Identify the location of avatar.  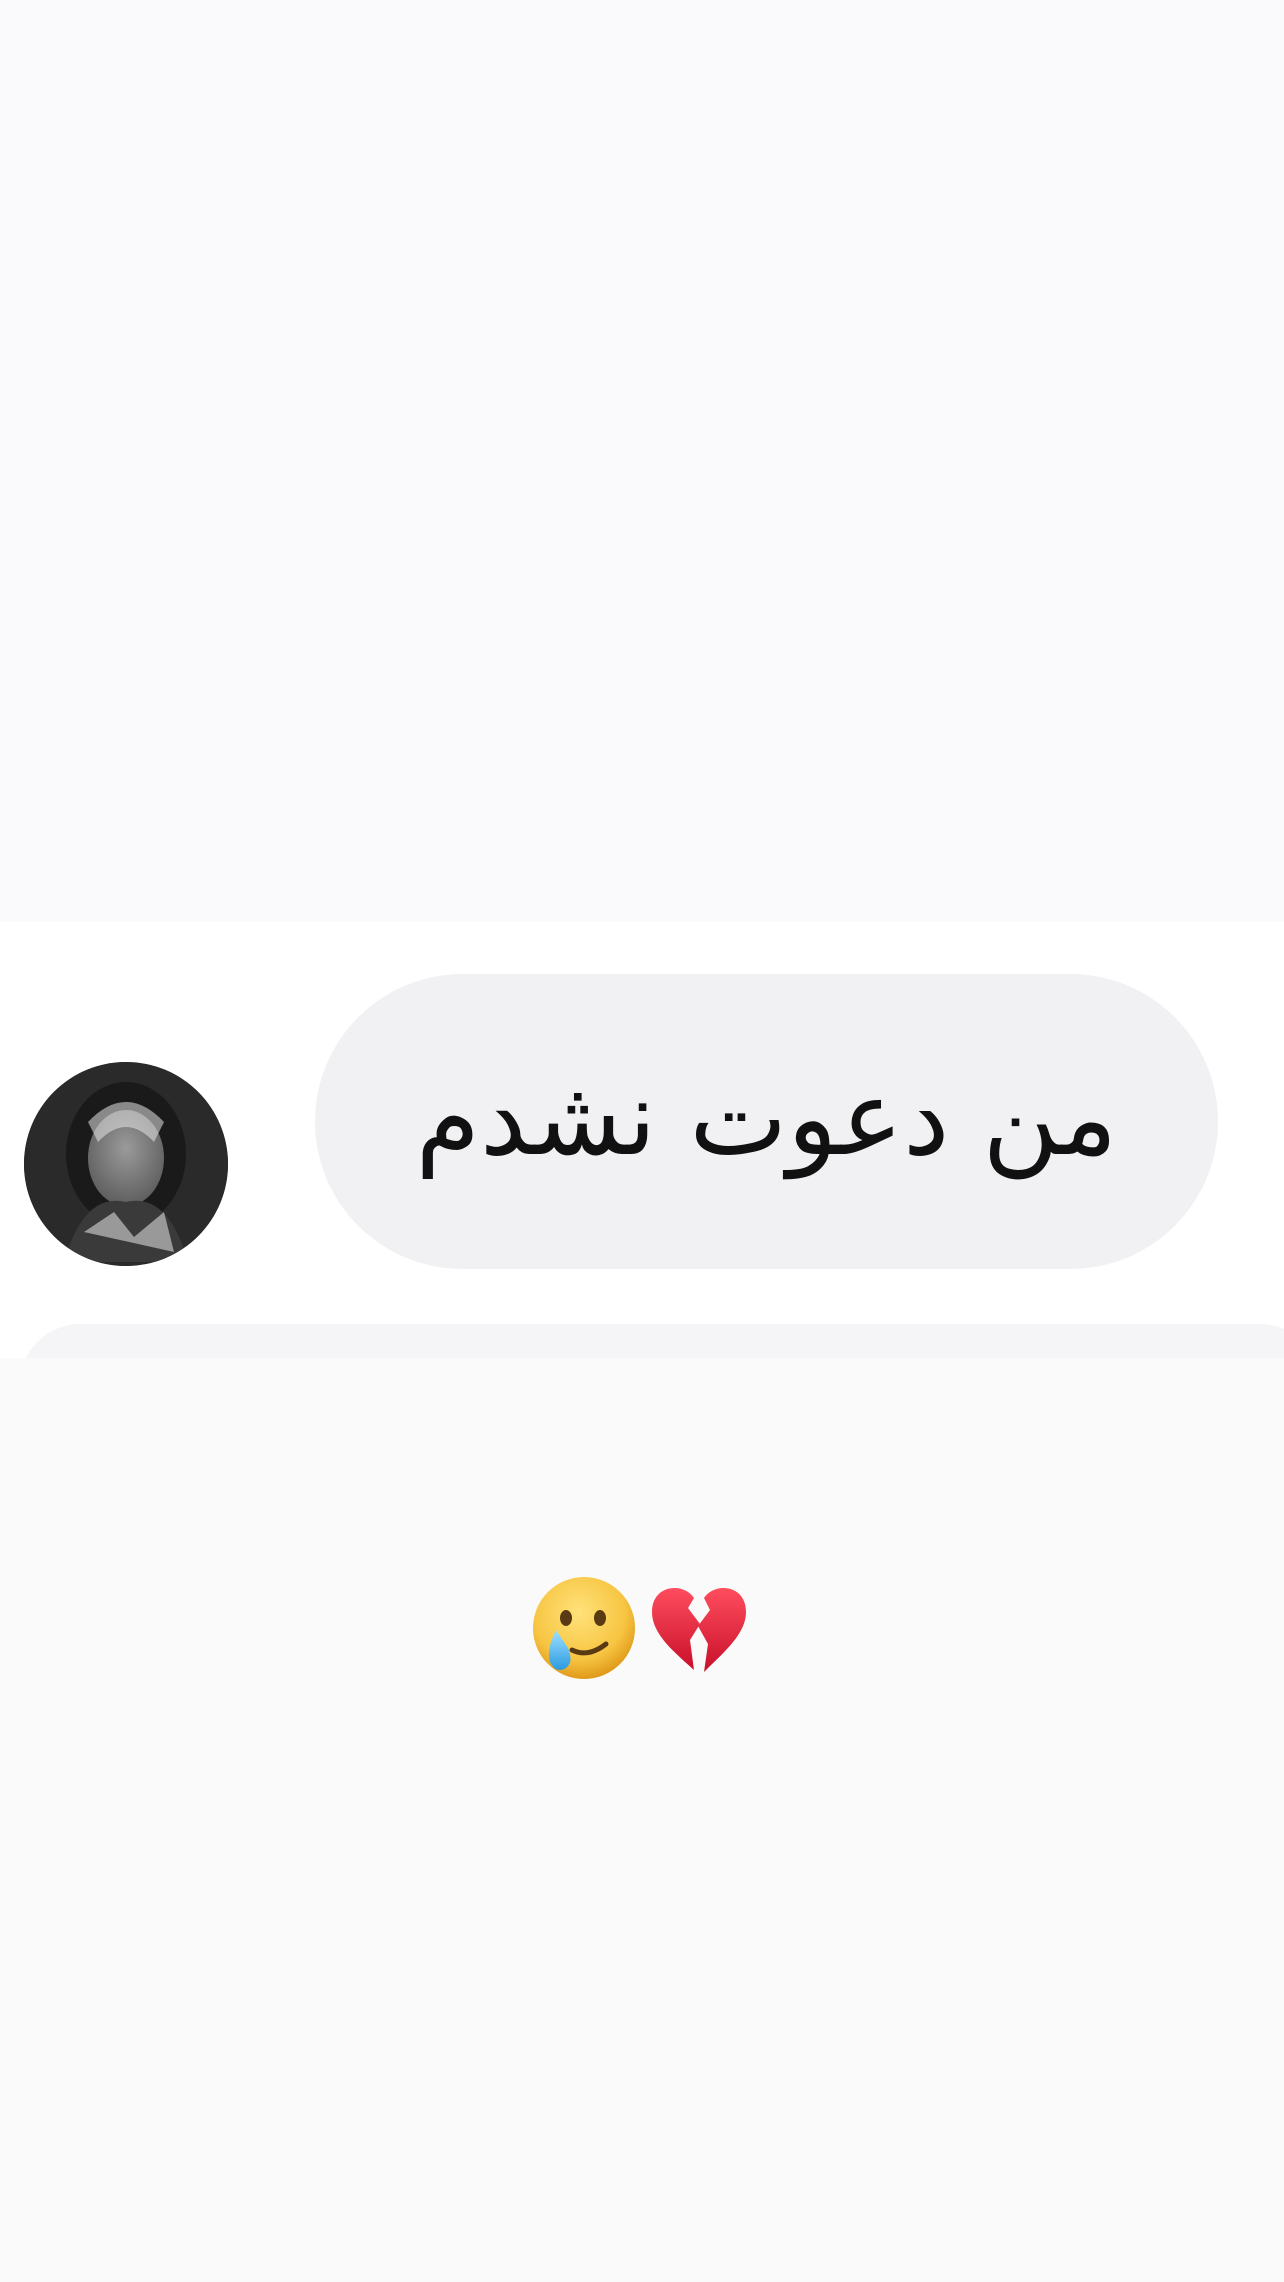
(126, 1164).